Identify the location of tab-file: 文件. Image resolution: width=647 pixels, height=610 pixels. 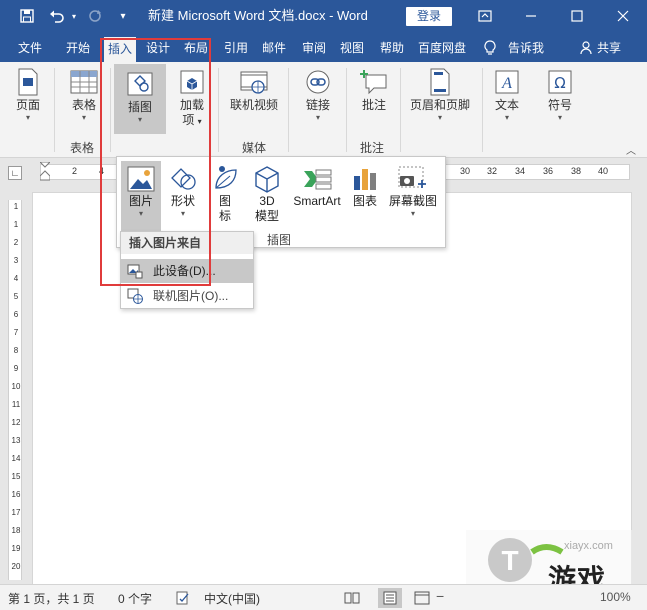
(30, 48).